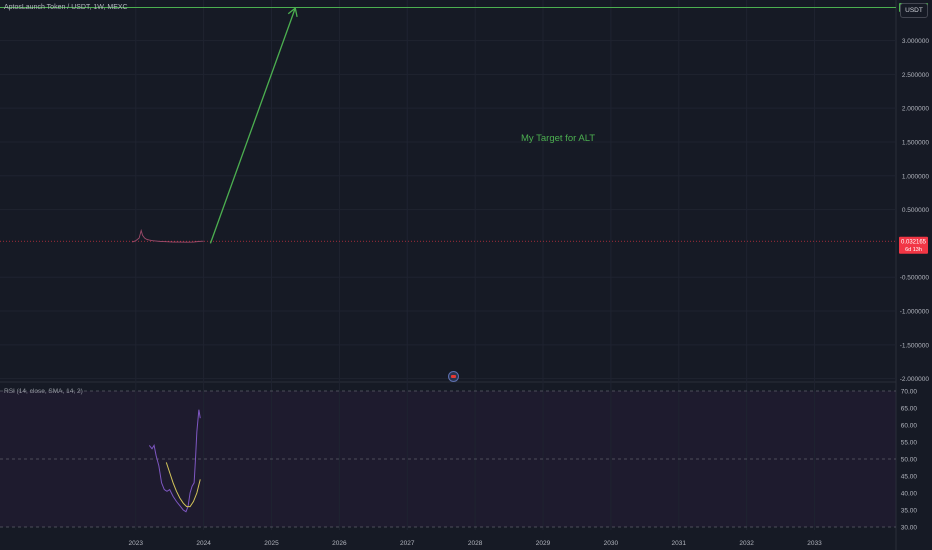 This screenshot has height=550, width=932. I want to click on price-tick-label: -0.500000, so click(915, 278).